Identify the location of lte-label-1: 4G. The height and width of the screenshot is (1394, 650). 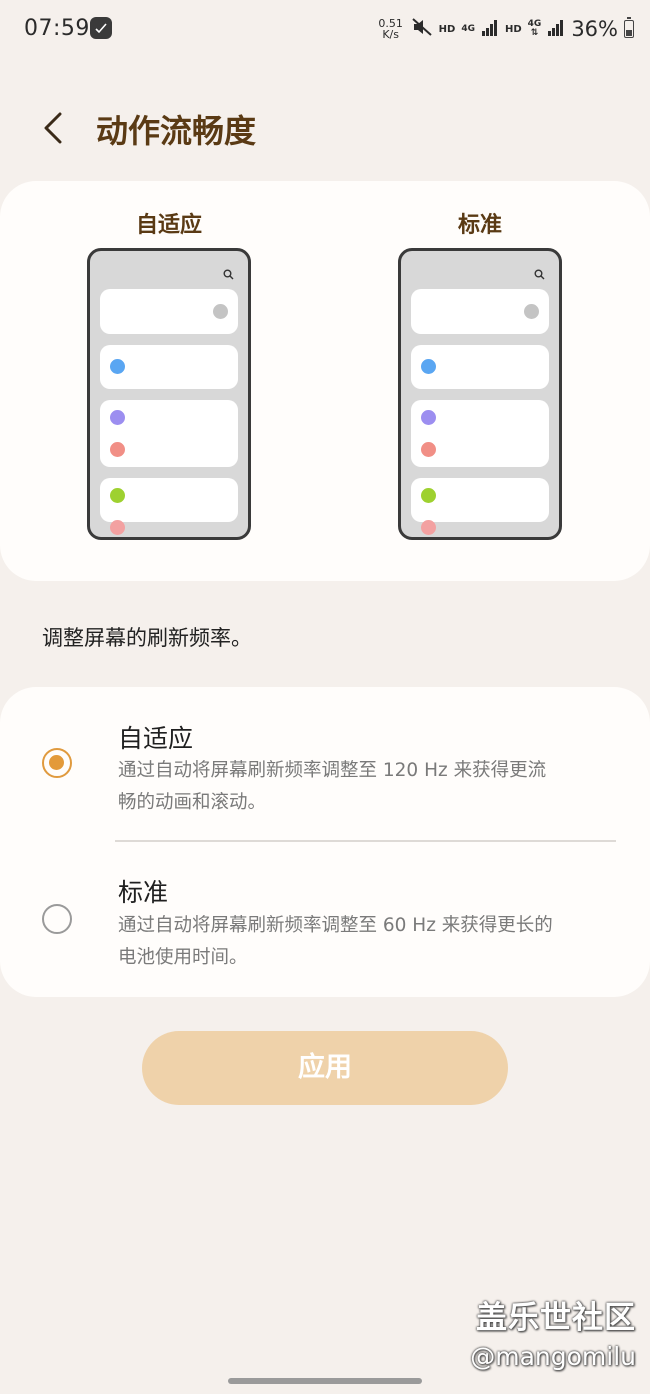
(468, 28).